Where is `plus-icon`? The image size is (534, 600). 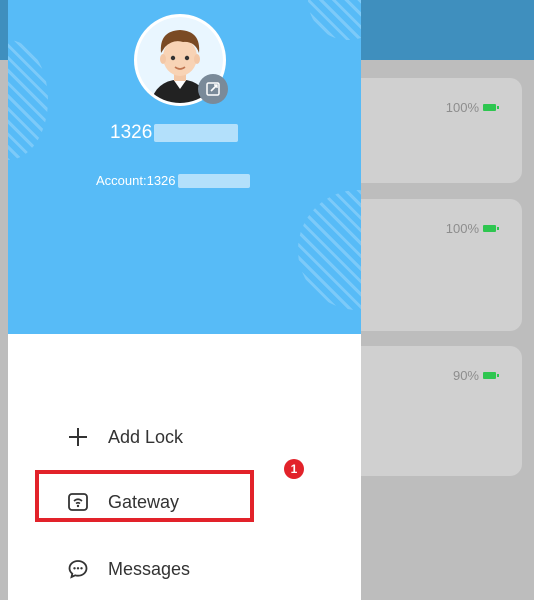 plus-icon is located at coordinates (78, 437).